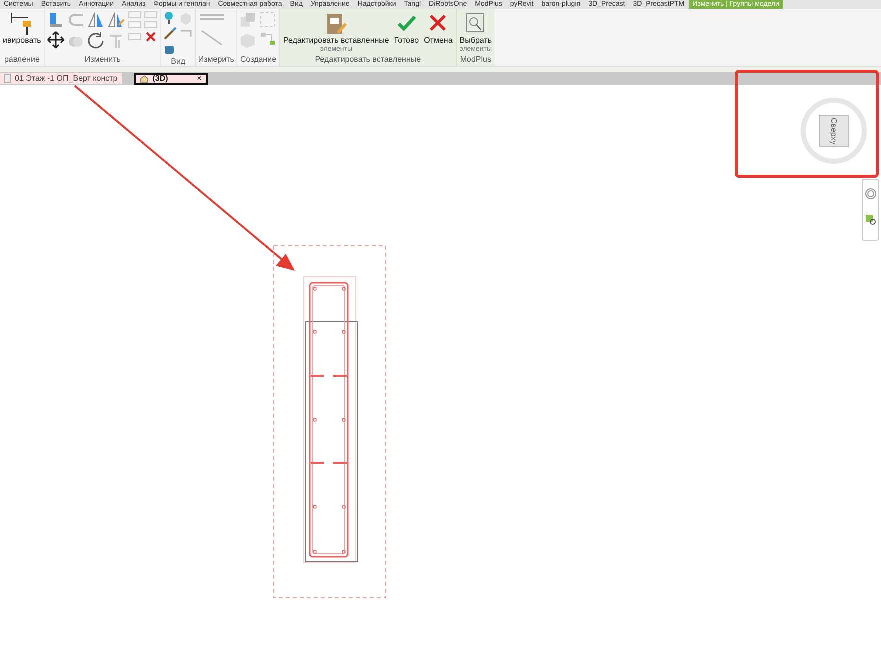  Describe the element at coordinates (248, 20) in the screenshot. I see `component-icon` at that location.